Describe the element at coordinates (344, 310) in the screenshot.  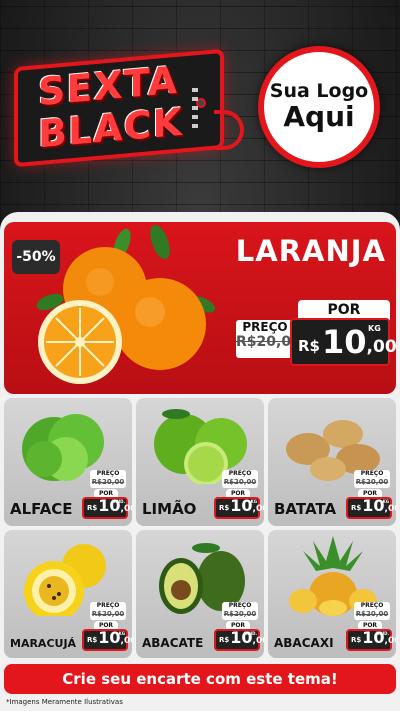
I see `price-label: POR` at that location.